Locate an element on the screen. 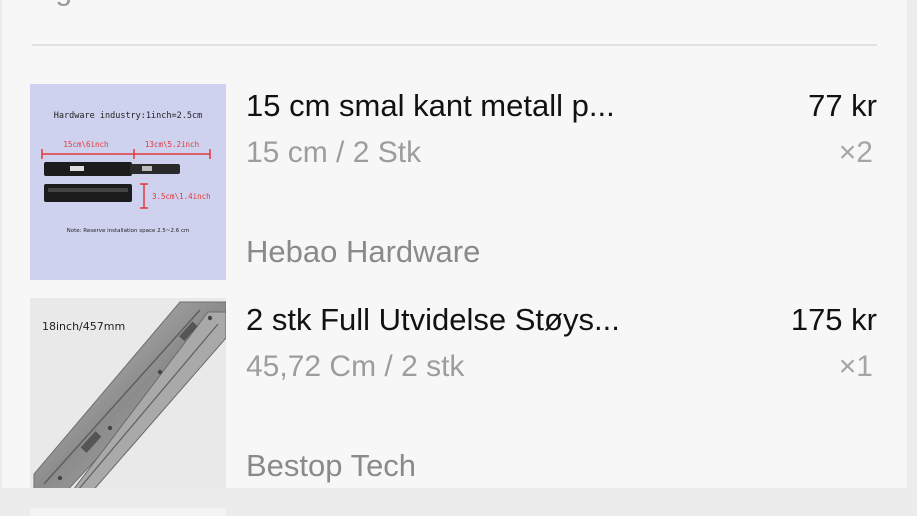  next-item-peek is located at coordinates (128, 512).